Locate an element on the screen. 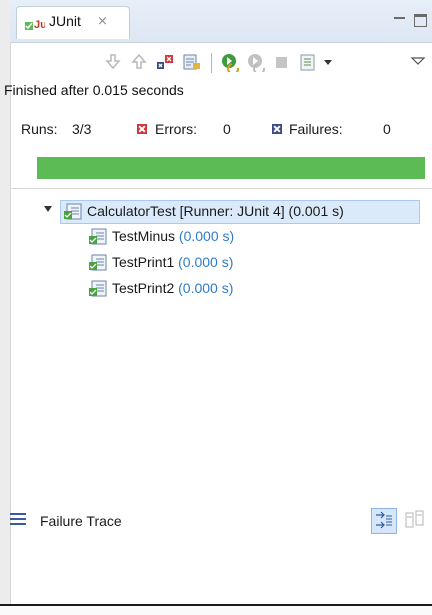 The height and width of the screenshot is (615, 432). tree-root-time: (0.001 s) is located at coordinates (316, 211).